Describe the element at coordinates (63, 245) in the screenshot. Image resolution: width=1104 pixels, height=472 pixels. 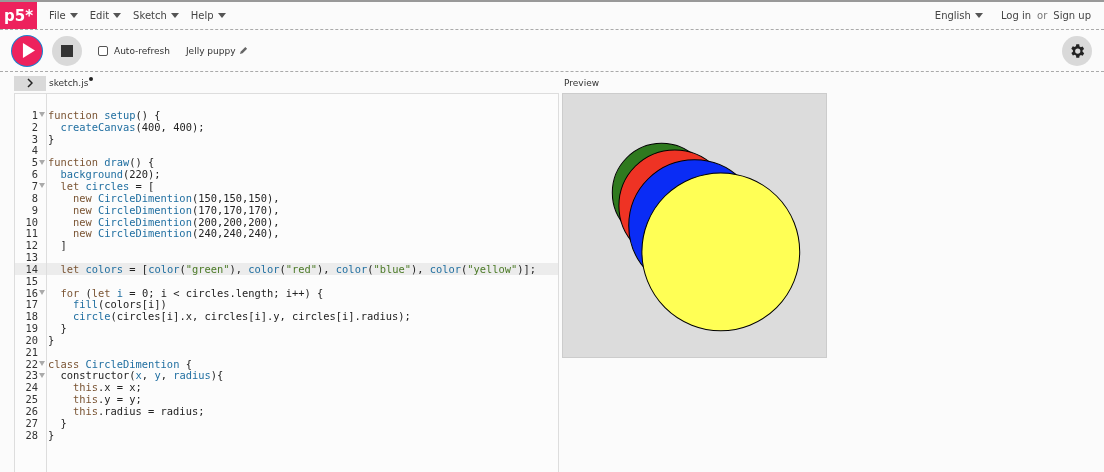
I see `code-line: ]` at that location.